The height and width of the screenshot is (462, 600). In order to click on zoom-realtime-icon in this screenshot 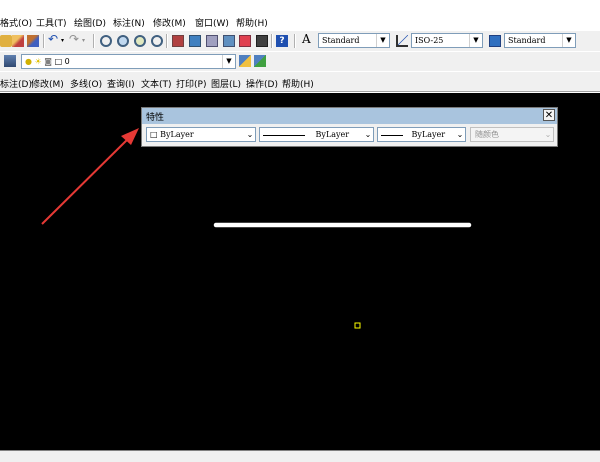, I will do `click(123, 41)`.